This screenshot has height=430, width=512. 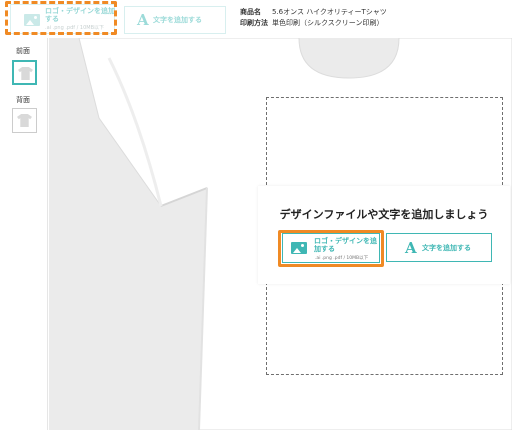 I want to click on back-view-label: 背面, so click(x=23, y=100).